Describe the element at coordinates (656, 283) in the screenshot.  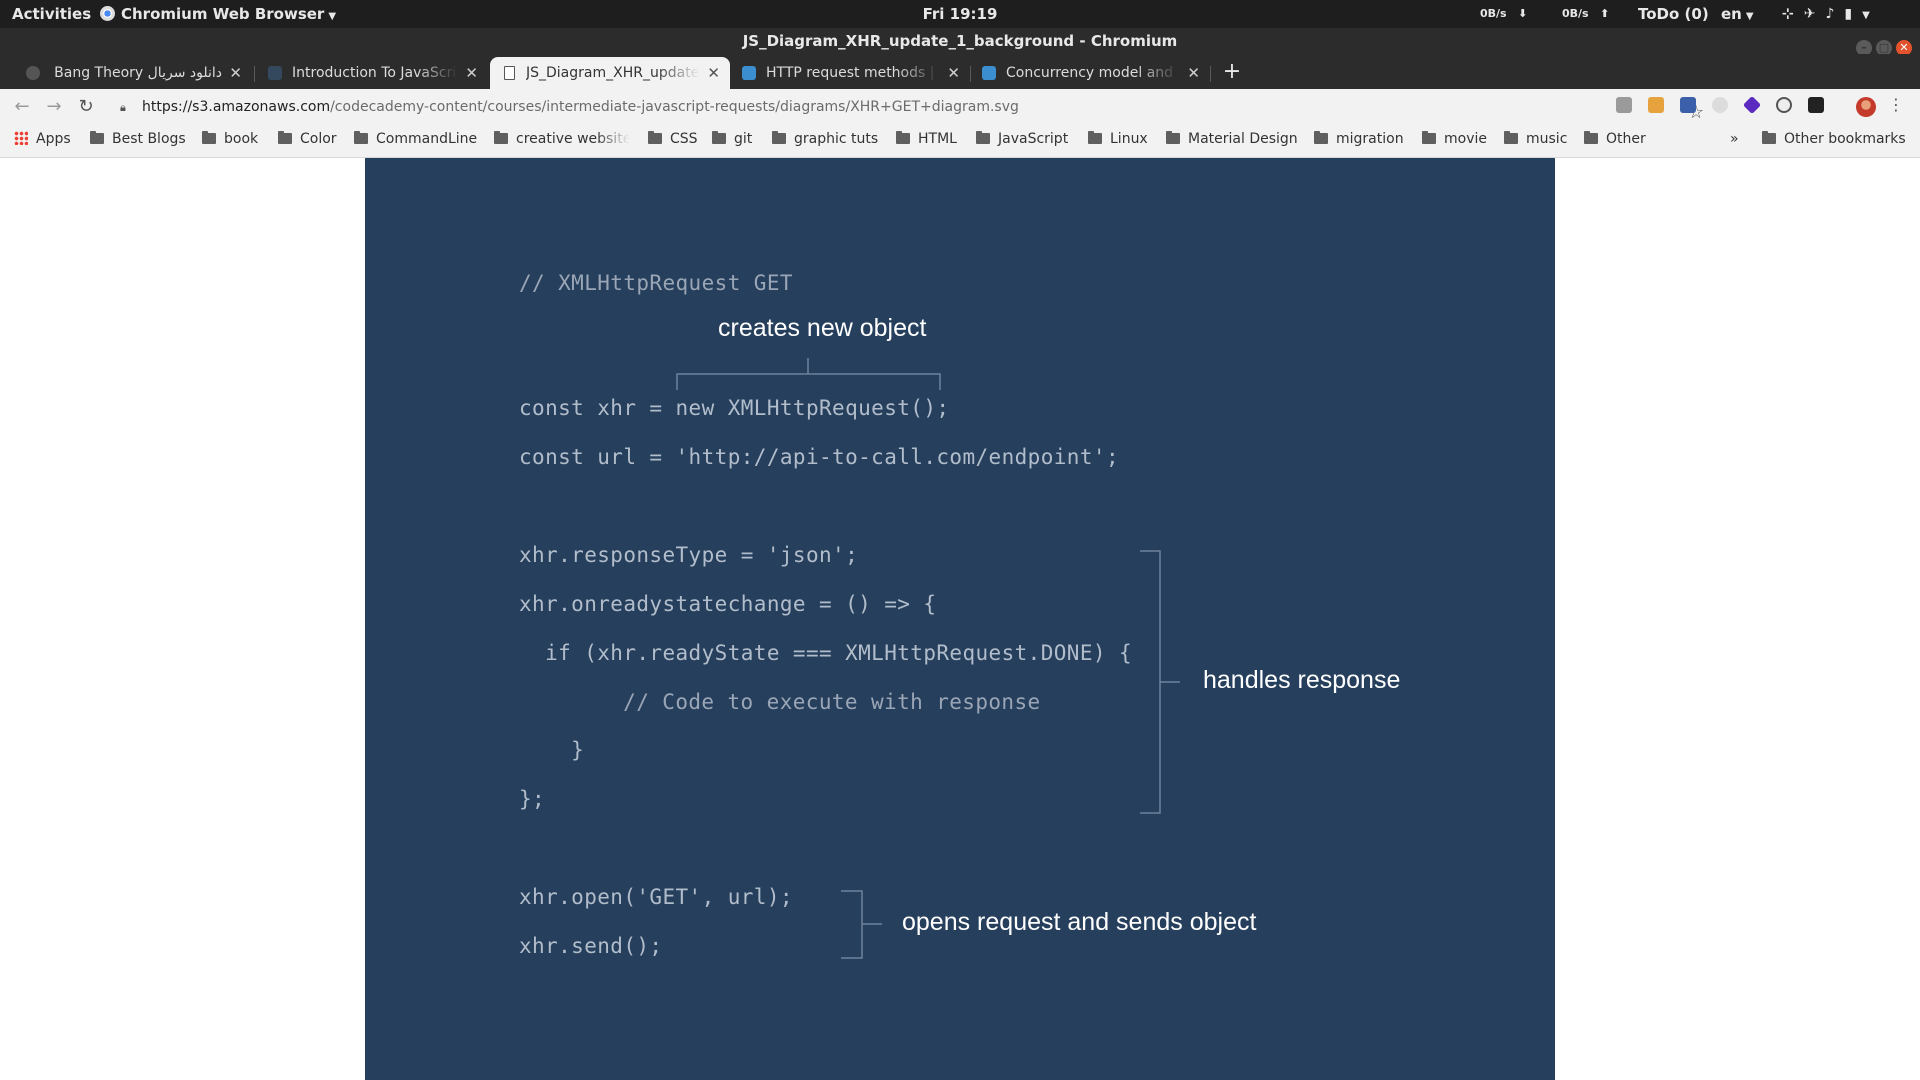
I see `code-line-comment: // XMLHttpRequest GET` at that location.